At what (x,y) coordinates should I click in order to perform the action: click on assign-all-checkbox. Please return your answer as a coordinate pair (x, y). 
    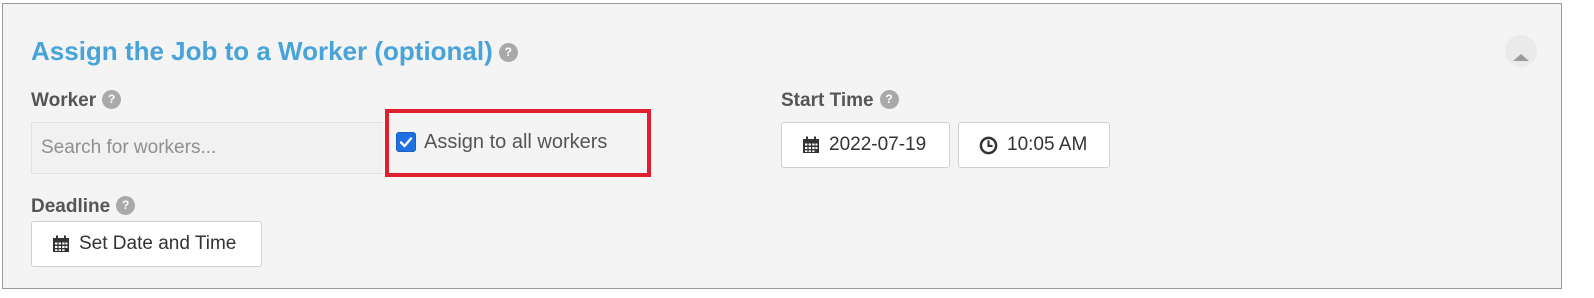
    Looking at the image, I should click on (406, 142).